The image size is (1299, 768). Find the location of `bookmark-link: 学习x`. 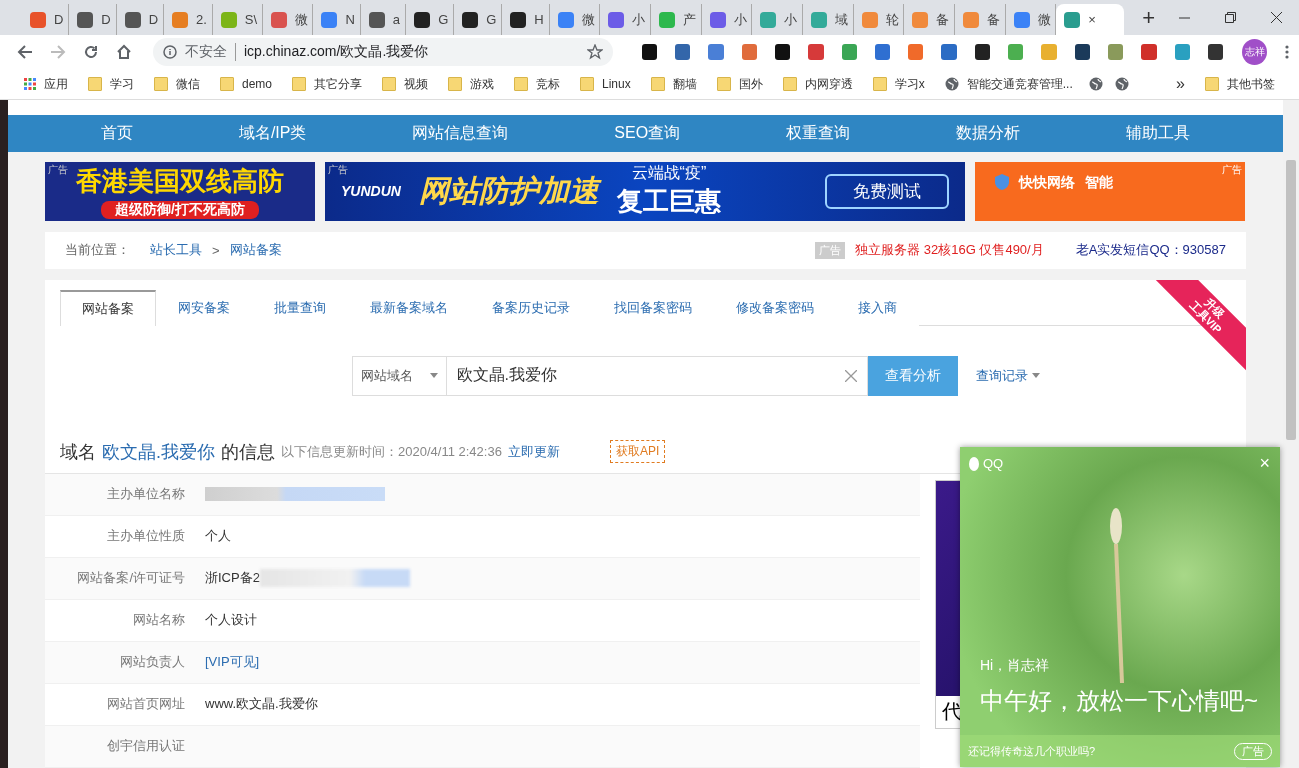

bookmark-link: 学习x is located at coordinates (898, 84).